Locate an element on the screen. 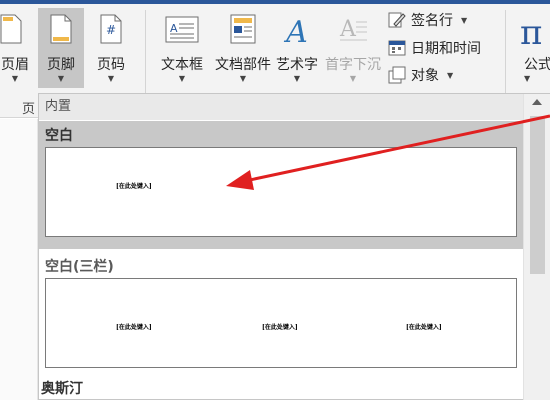  annotation-arrow-icon is located at coordinates (388, 152).